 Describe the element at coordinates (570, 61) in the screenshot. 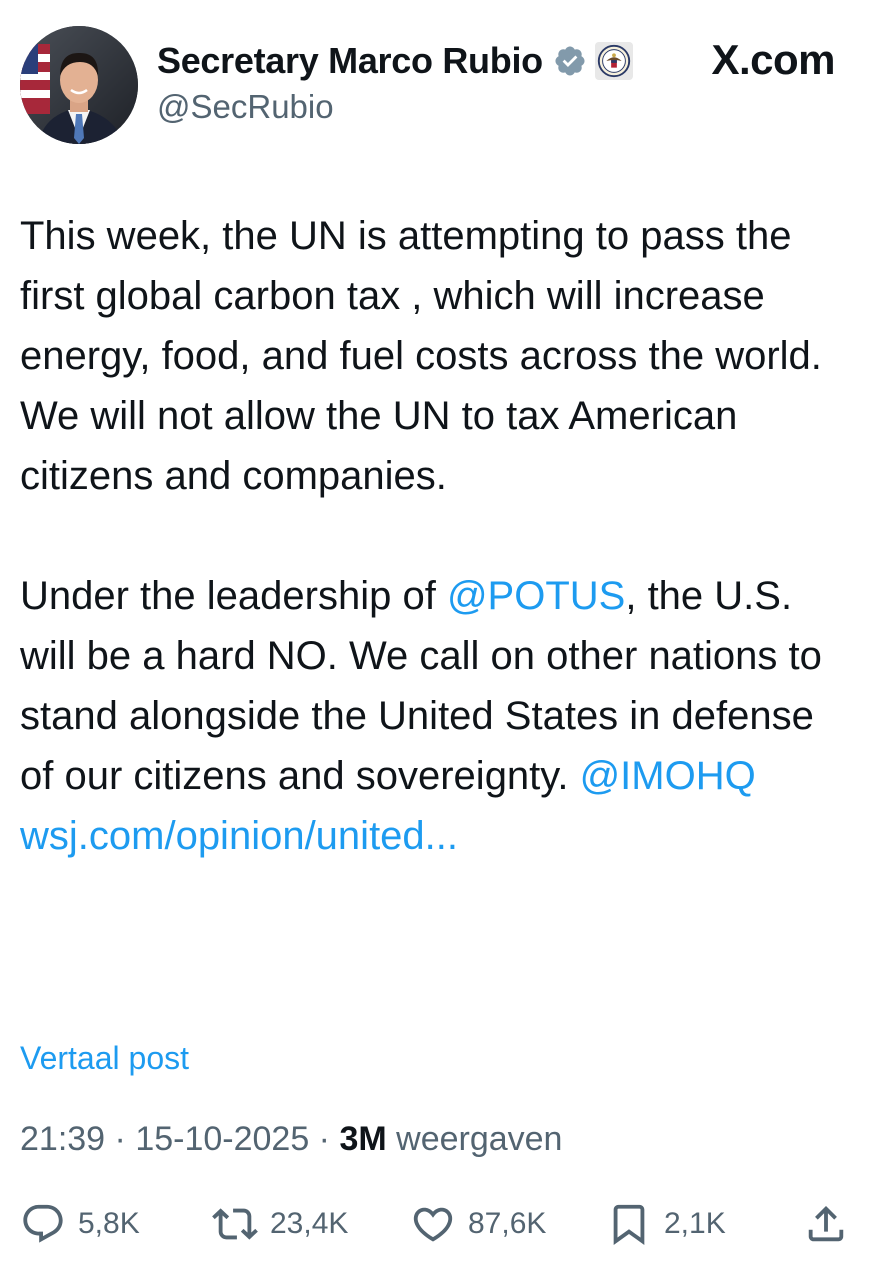

I see `verified-badge-icon` at that location.